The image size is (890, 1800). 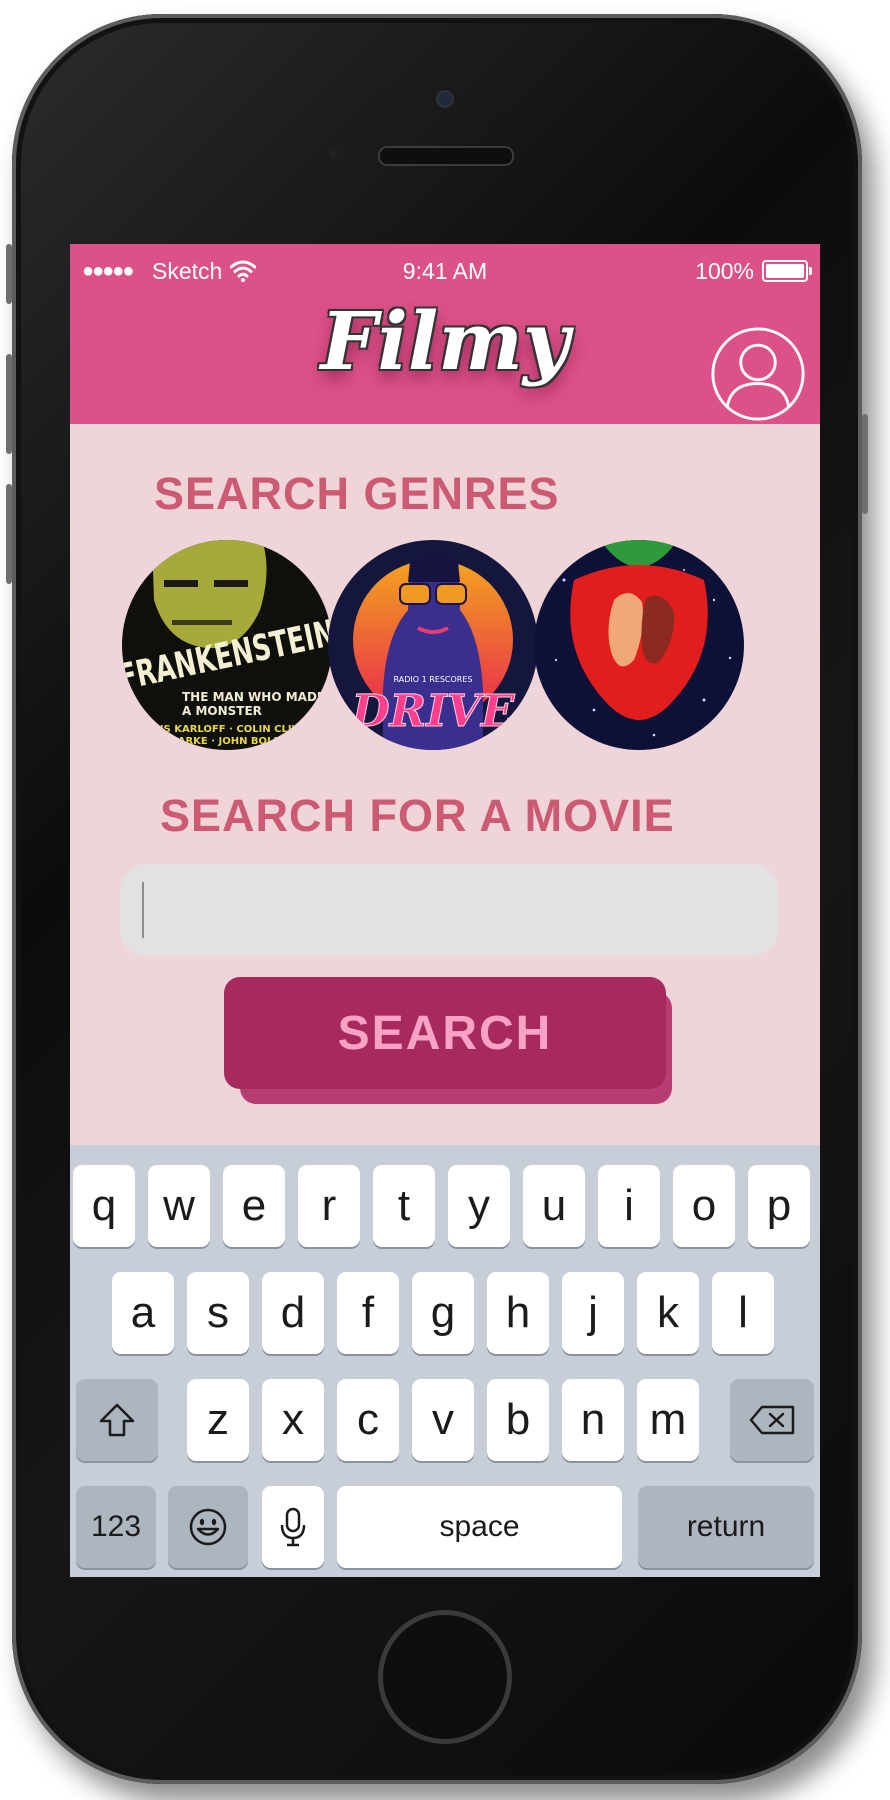 What do you see at coordinates (704, 1206) in the screenshot?
I see `key-o: o` at bounding box center [704, 1206].